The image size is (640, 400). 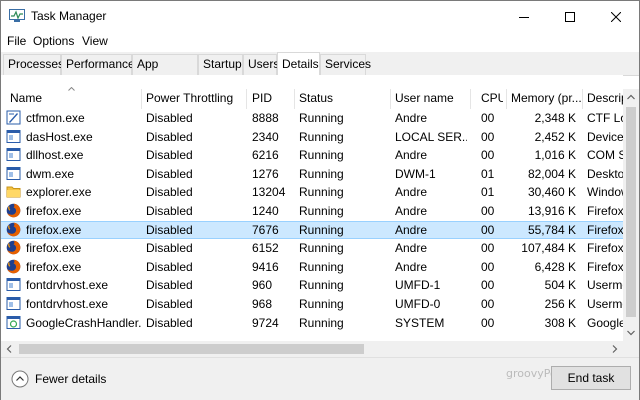 What do you see at coordinates (220, 64) in the screenshot?
I see `tab-startup: Startup` at bounding box center [220, 64].